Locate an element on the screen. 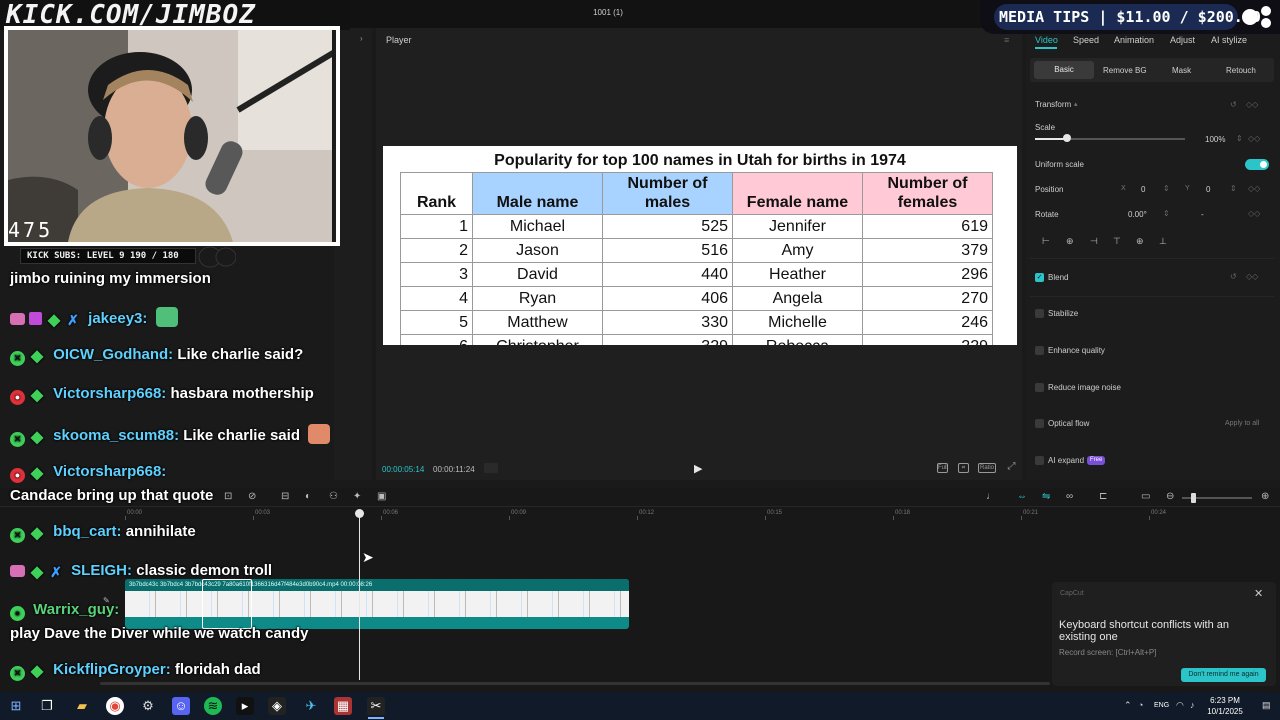 Image resolution: width=1280 pixels, height=720 pixels. discord-icon: ☺ is located at coordinates (181, 706).